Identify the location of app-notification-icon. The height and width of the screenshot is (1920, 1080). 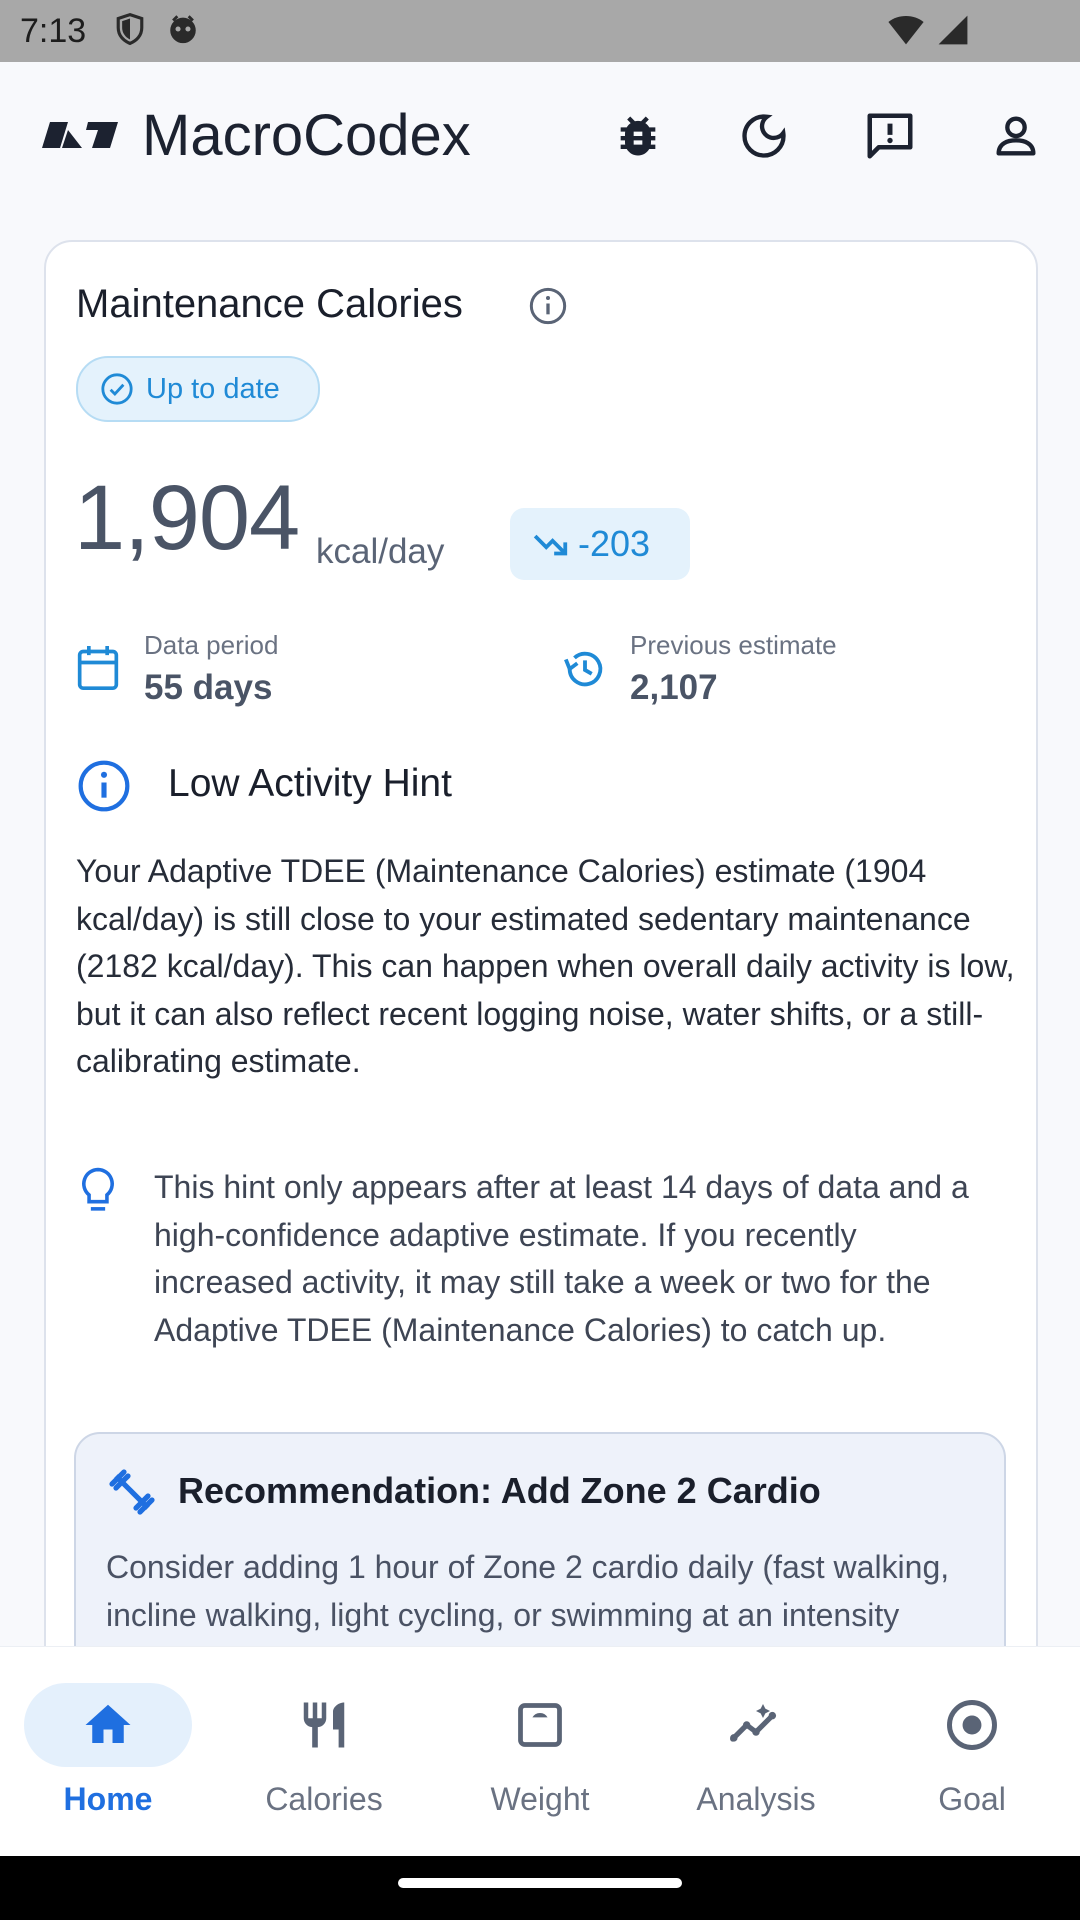
(183, 31).